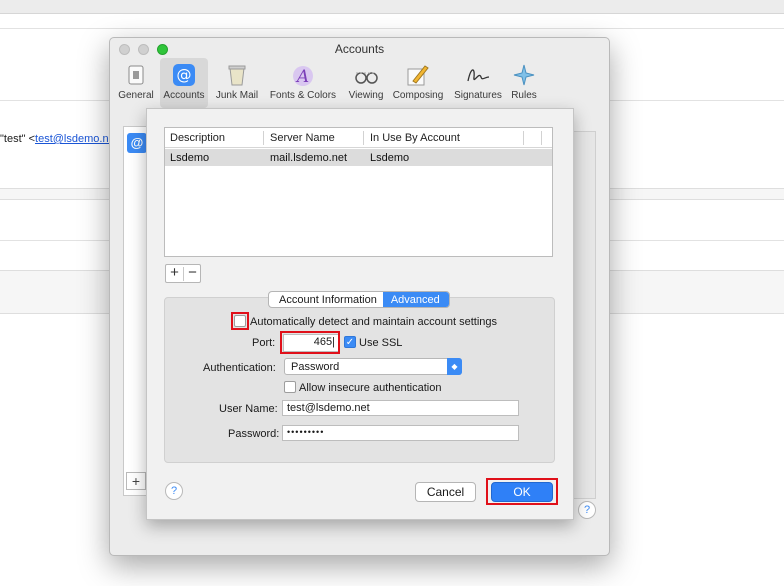  I want to click on toolbar-accounts-label: Accounts, so click(184, 95).